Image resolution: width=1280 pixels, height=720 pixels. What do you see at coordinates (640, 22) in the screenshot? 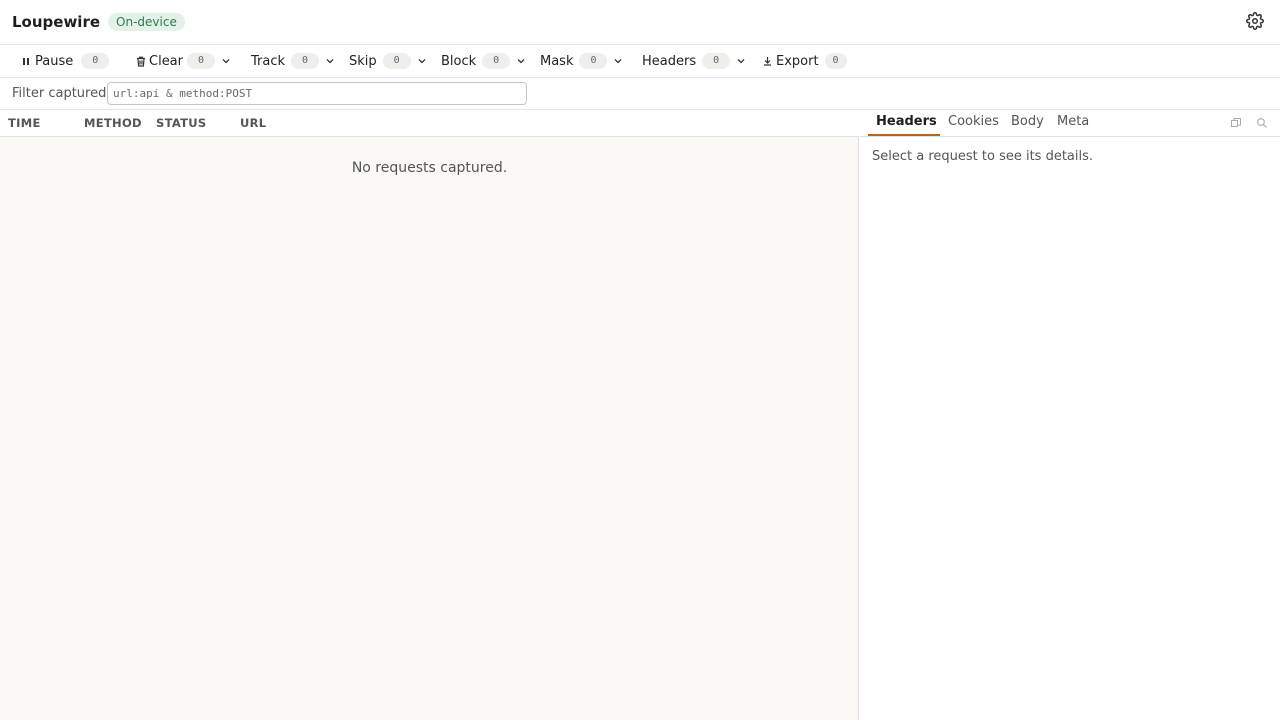
I see `app-header: Loupewire On-device` at bounding box center [640, 22].